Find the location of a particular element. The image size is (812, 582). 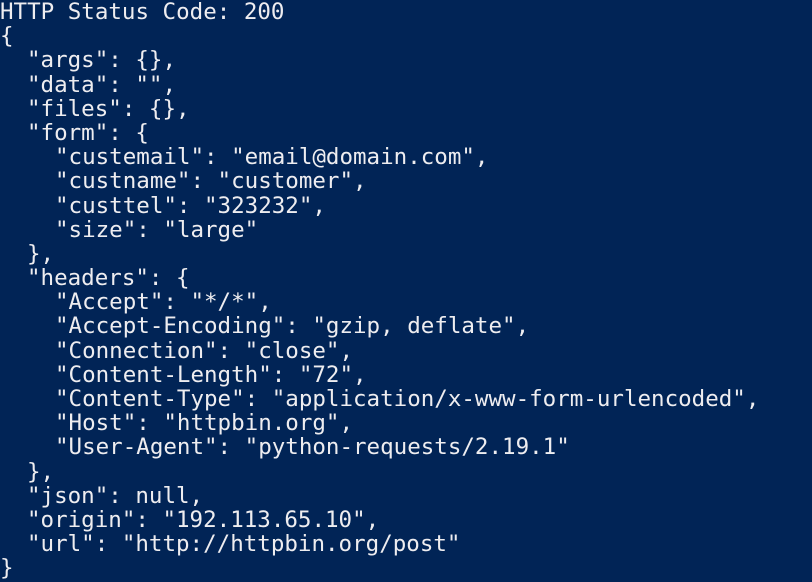

json-line-user-agent: "User-Agent": "python-requests/2.19.1" is located at coordinates (312, 447).